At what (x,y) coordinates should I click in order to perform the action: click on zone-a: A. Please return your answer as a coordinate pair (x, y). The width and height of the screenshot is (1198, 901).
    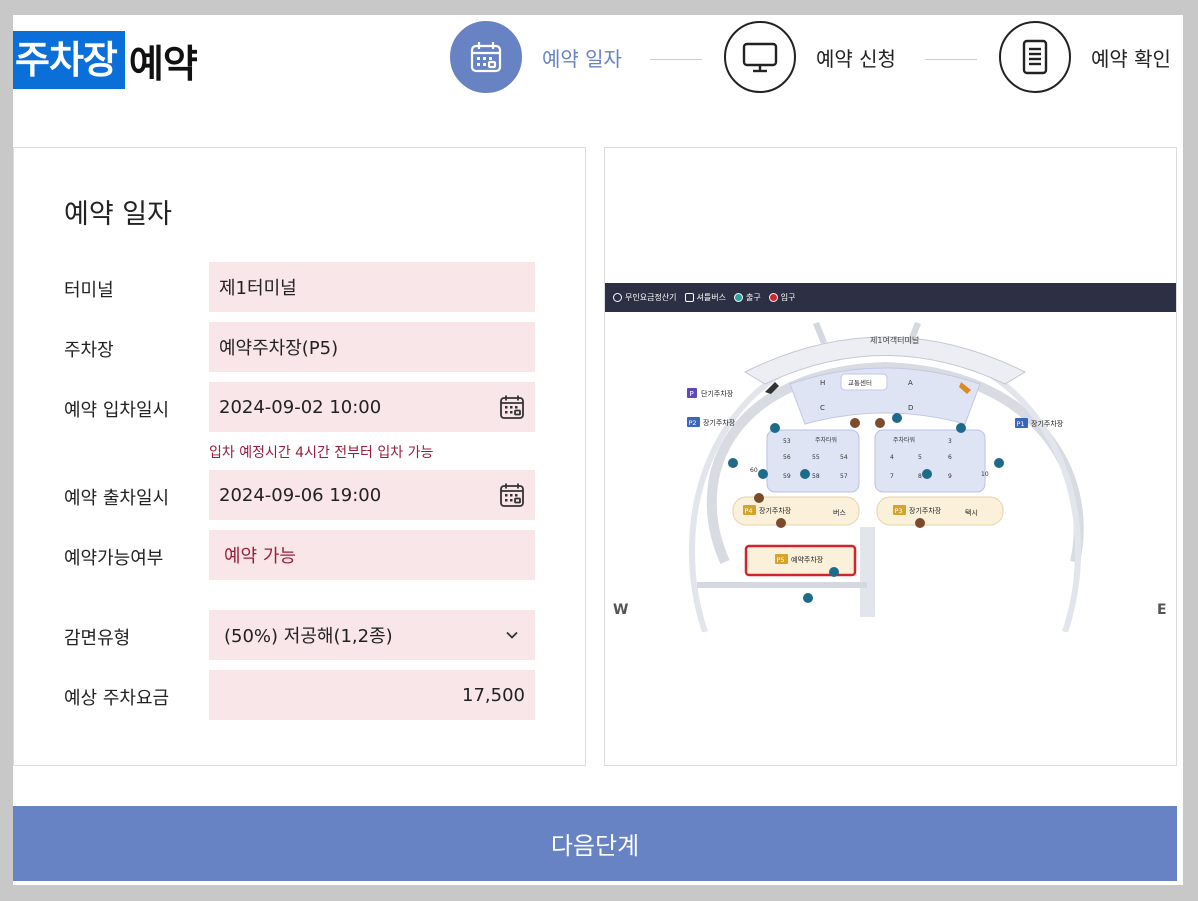
    Looking at the image, I should click on (910, 383).